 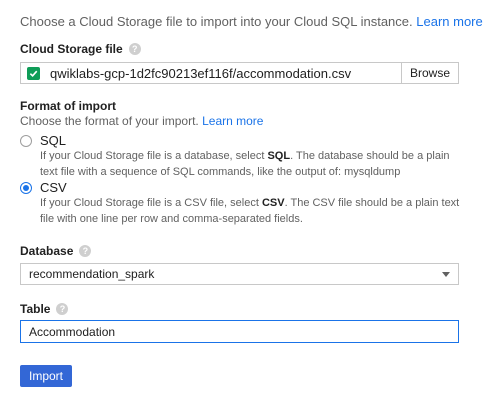 I want to click on table-label: Table ?, so click(x=44, y=309).